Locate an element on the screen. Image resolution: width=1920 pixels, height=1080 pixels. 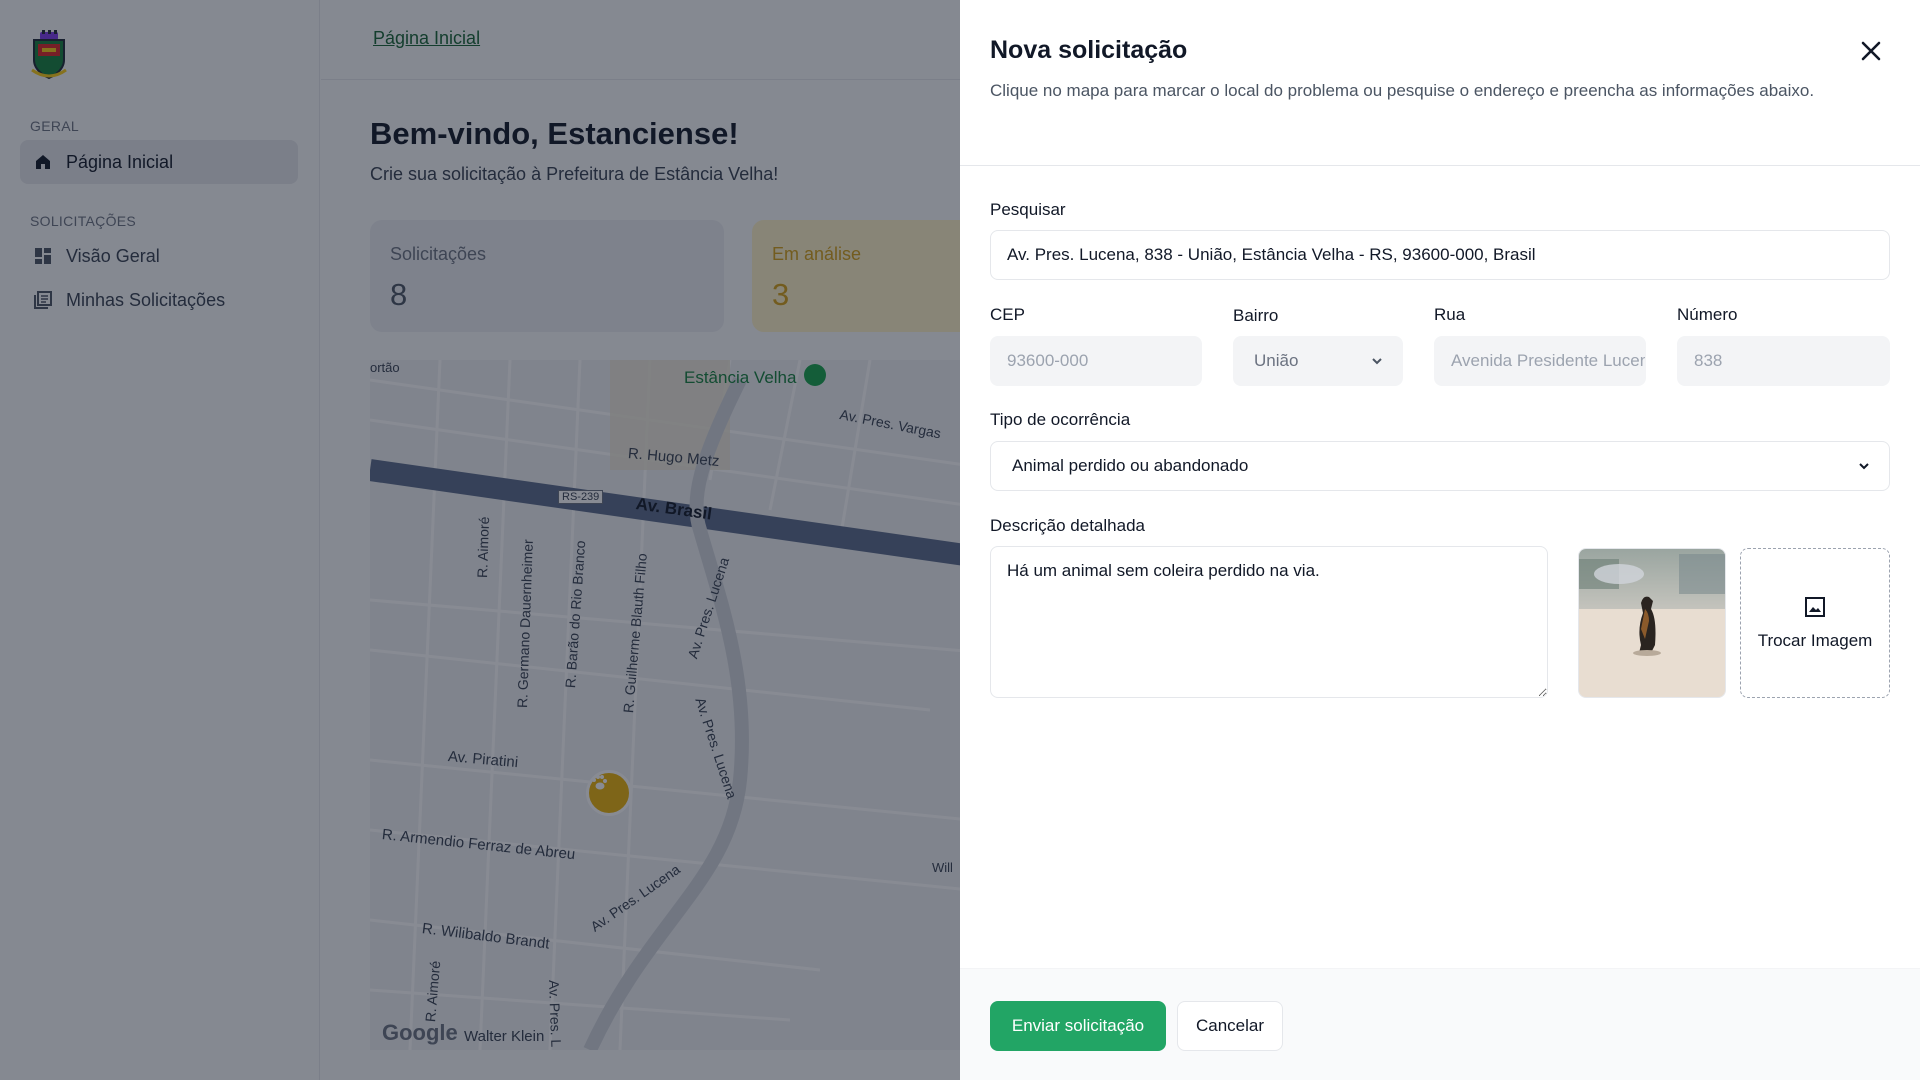
rua-field: Avenida Presidente Lucena is located at coordinates (1540, 361).